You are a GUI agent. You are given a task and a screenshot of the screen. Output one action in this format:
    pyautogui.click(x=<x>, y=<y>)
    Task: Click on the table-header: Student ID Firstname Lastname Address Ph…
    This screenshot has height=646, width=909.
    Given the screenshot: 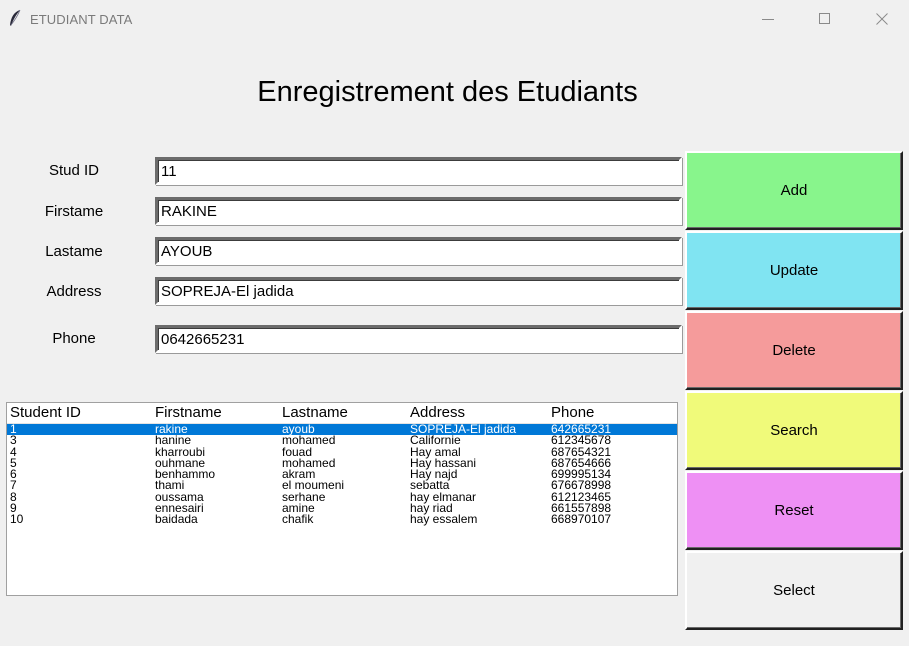 What is the action you would take?
    pyautogui.click(x=342, y=413)
    